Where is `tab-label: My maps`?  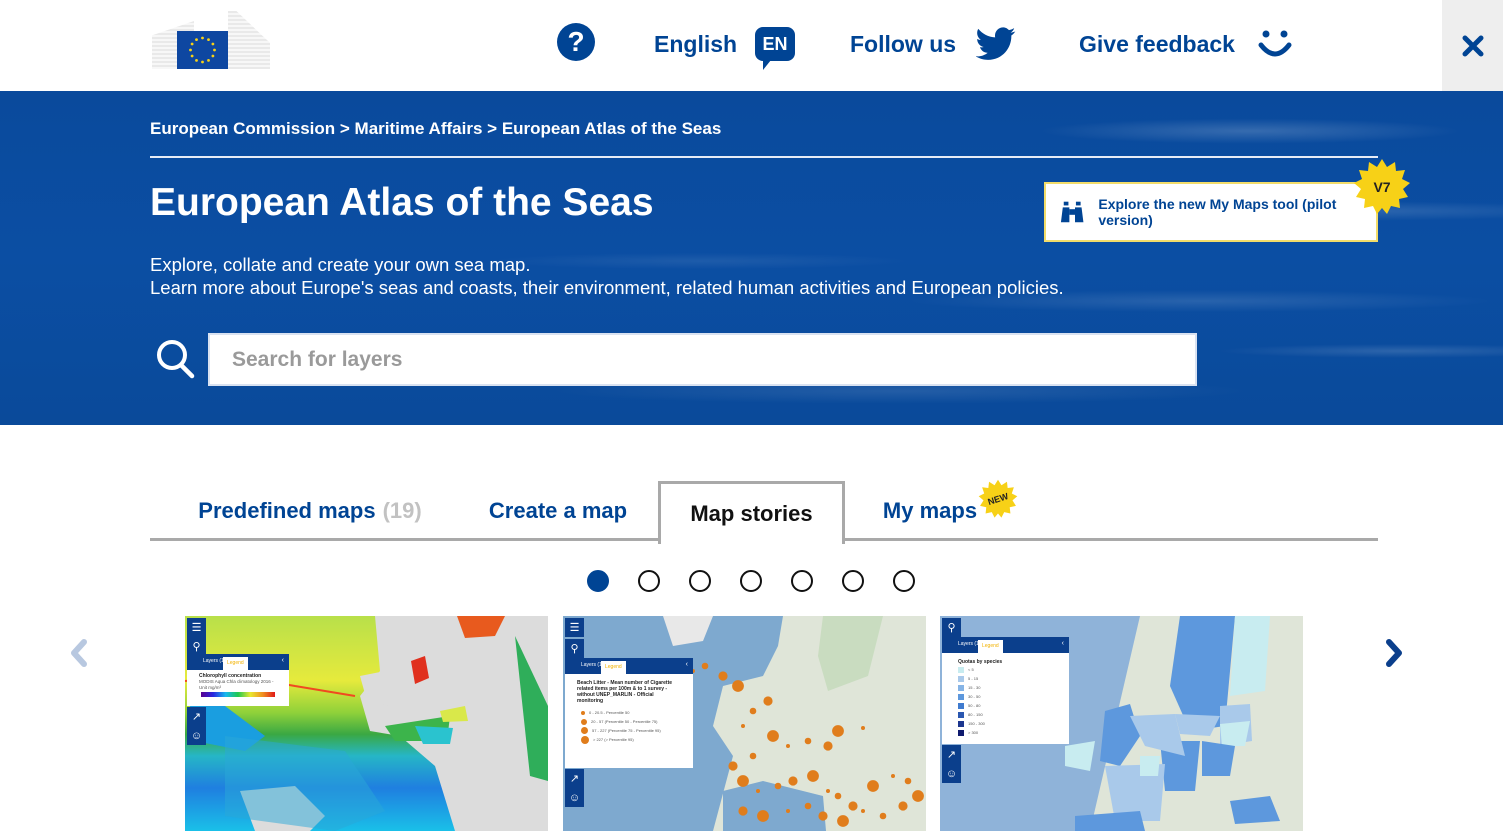
tab-label: My maps is located at coordinates (930, 510).